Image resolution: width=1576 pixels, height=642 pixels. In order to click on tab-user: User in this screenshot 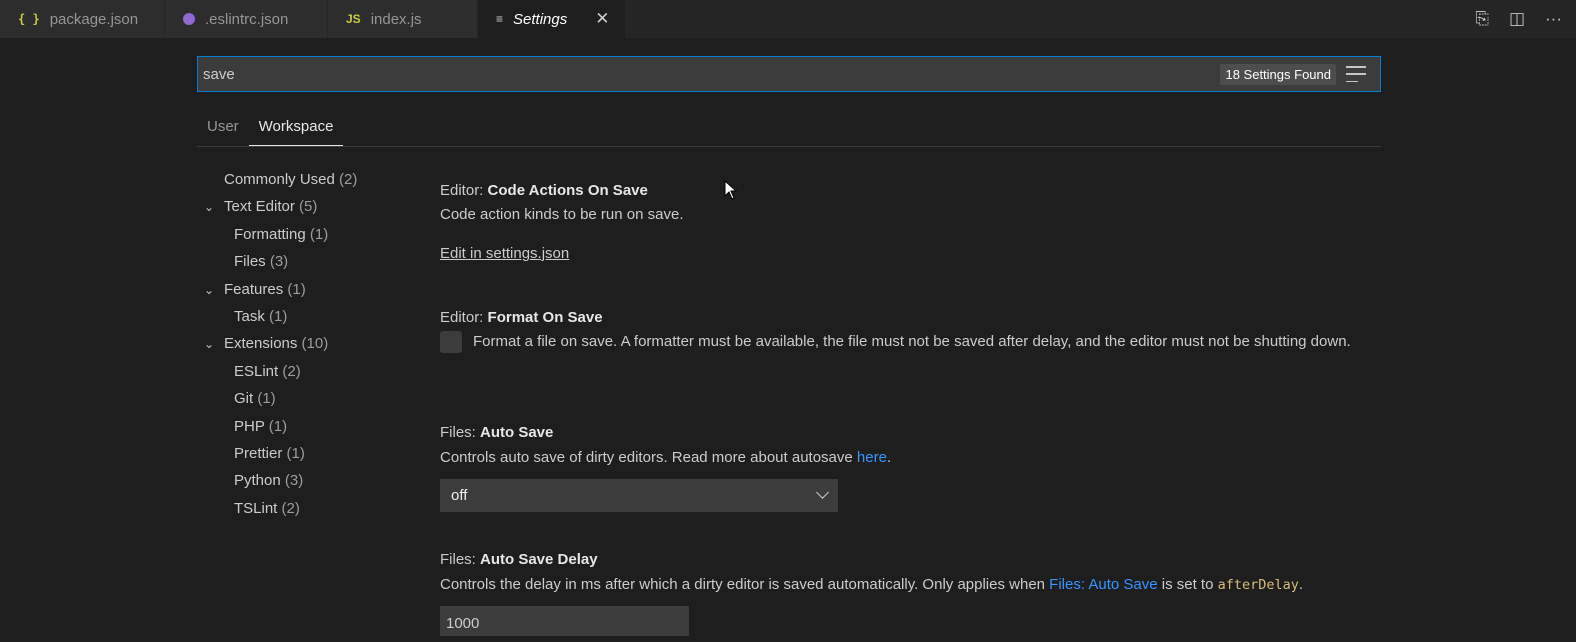, I will do `click(223, 127)`.